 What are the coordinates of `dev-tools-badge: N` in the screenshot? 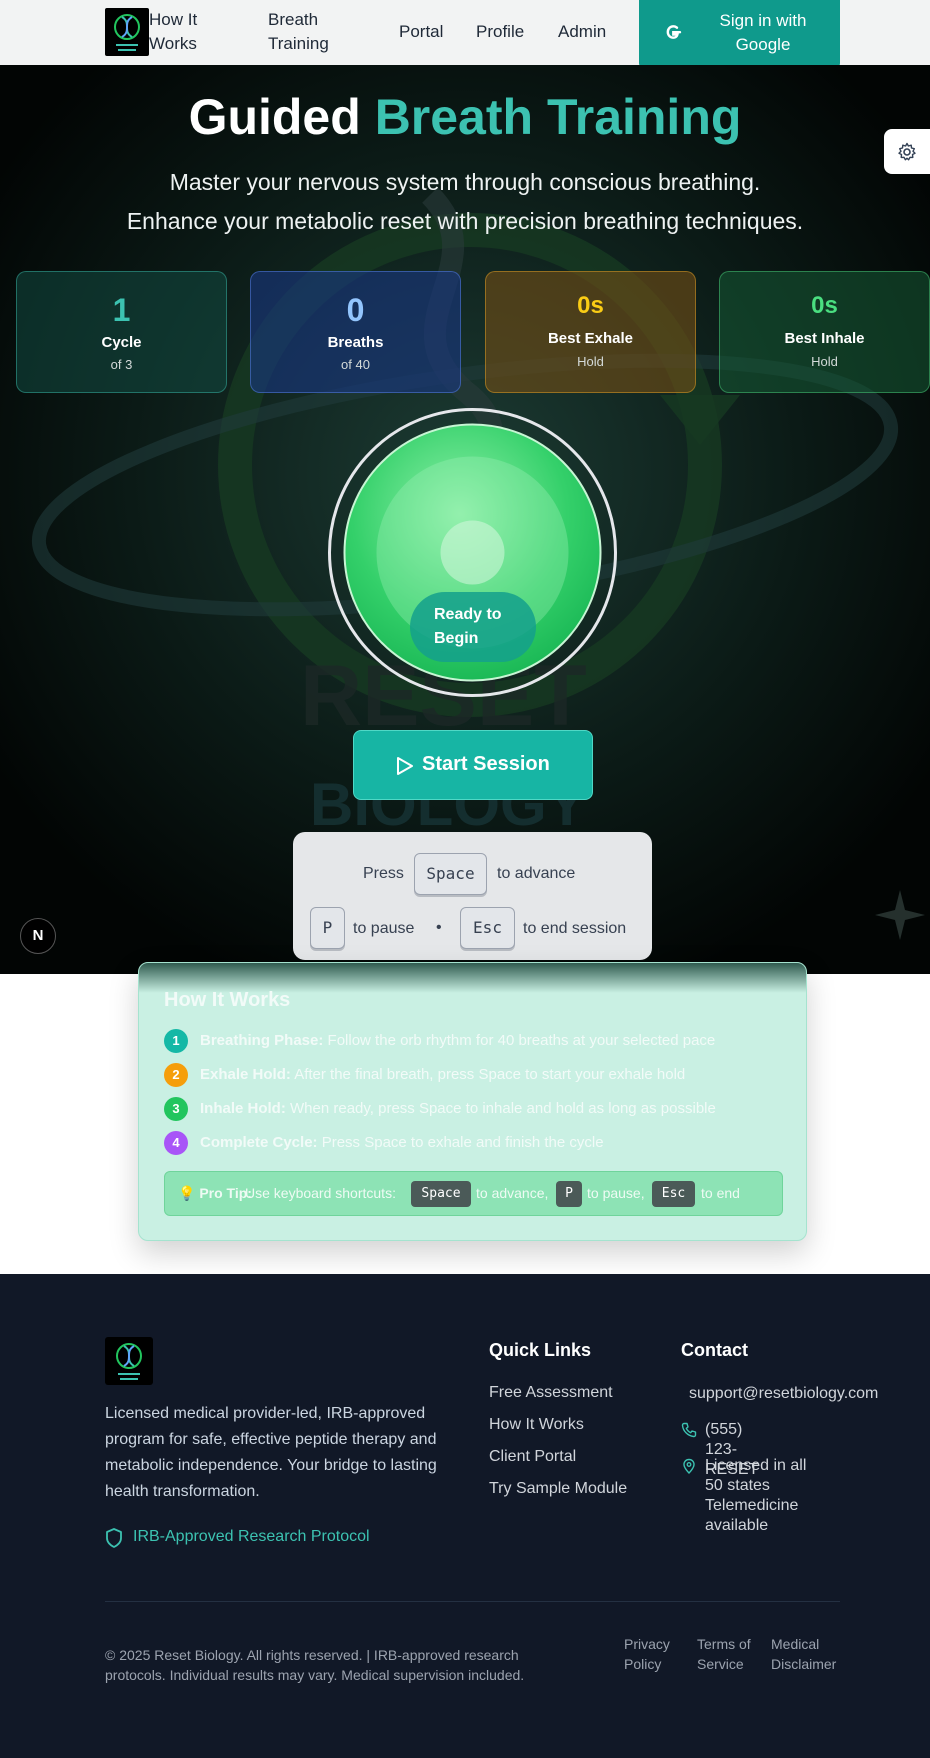 It's located at (38, 936).